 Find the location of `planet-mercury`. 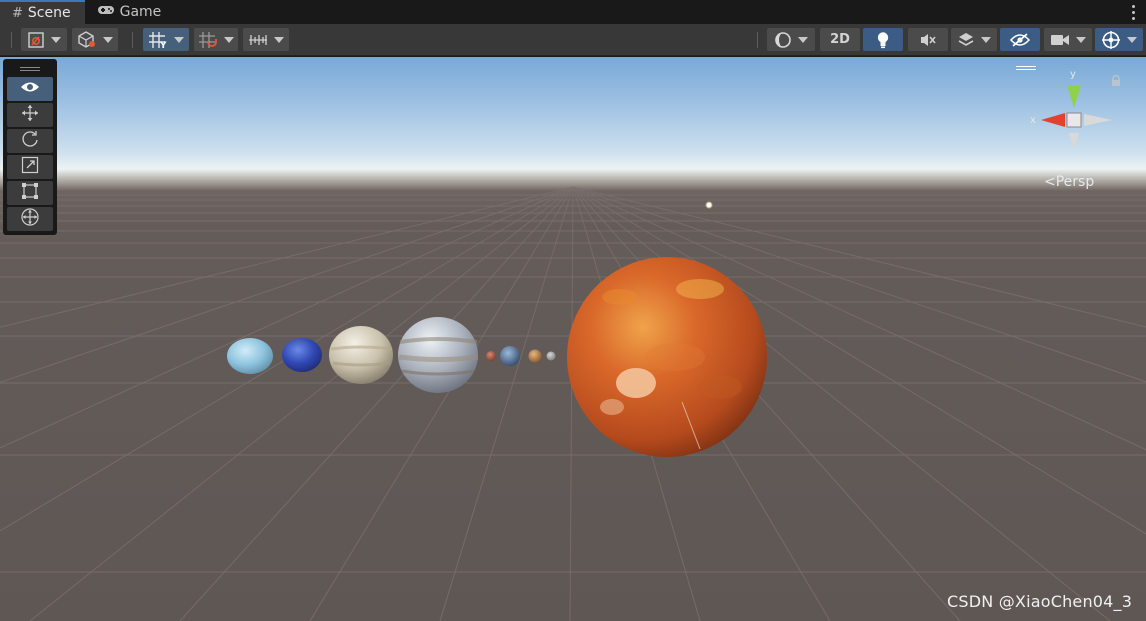

planet-mercury is located at coordinates (551, 356).